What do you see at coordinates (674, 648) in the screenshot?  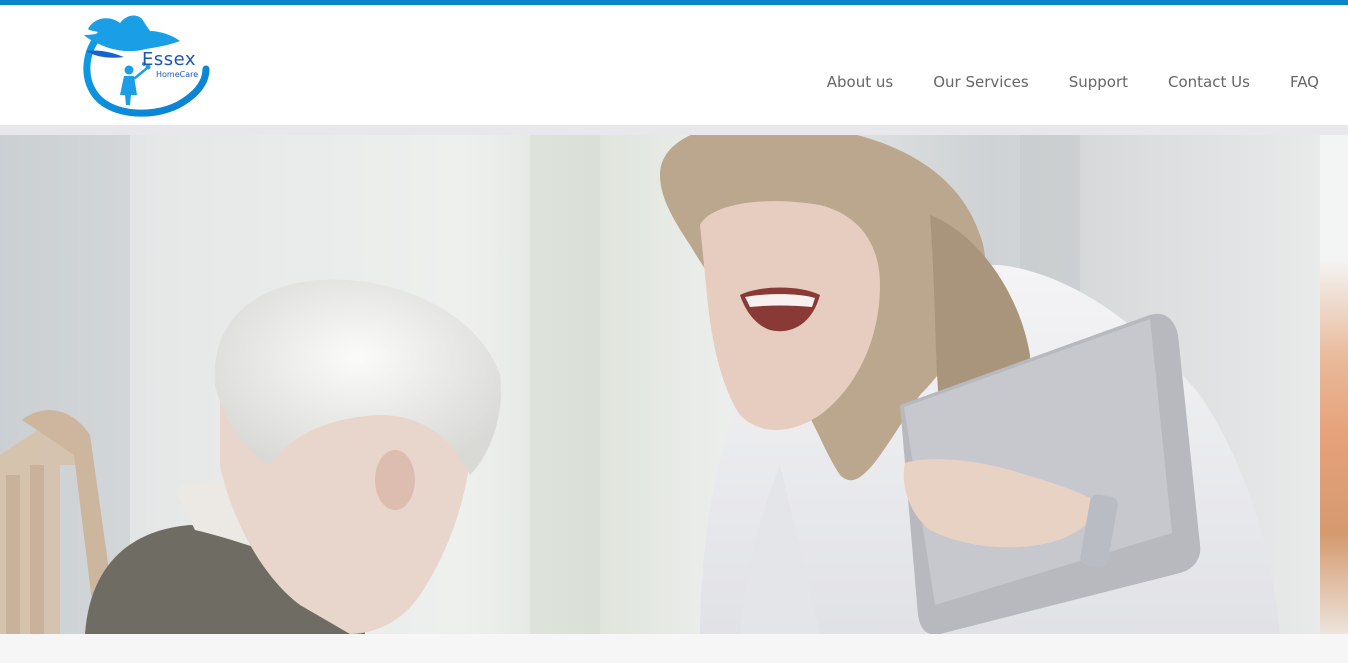 I see `content-band` at bounding box center [674, 648].